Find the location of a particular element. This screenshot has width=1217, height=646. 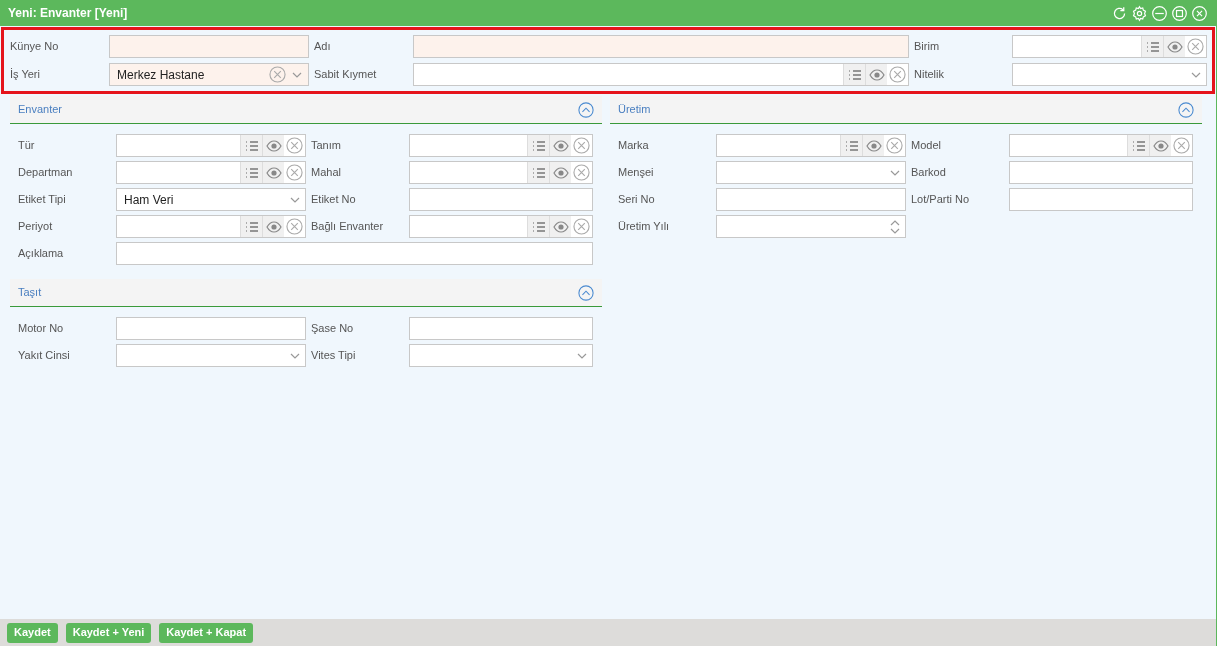

field-label: Mahal is located at coordinates (326, 173).